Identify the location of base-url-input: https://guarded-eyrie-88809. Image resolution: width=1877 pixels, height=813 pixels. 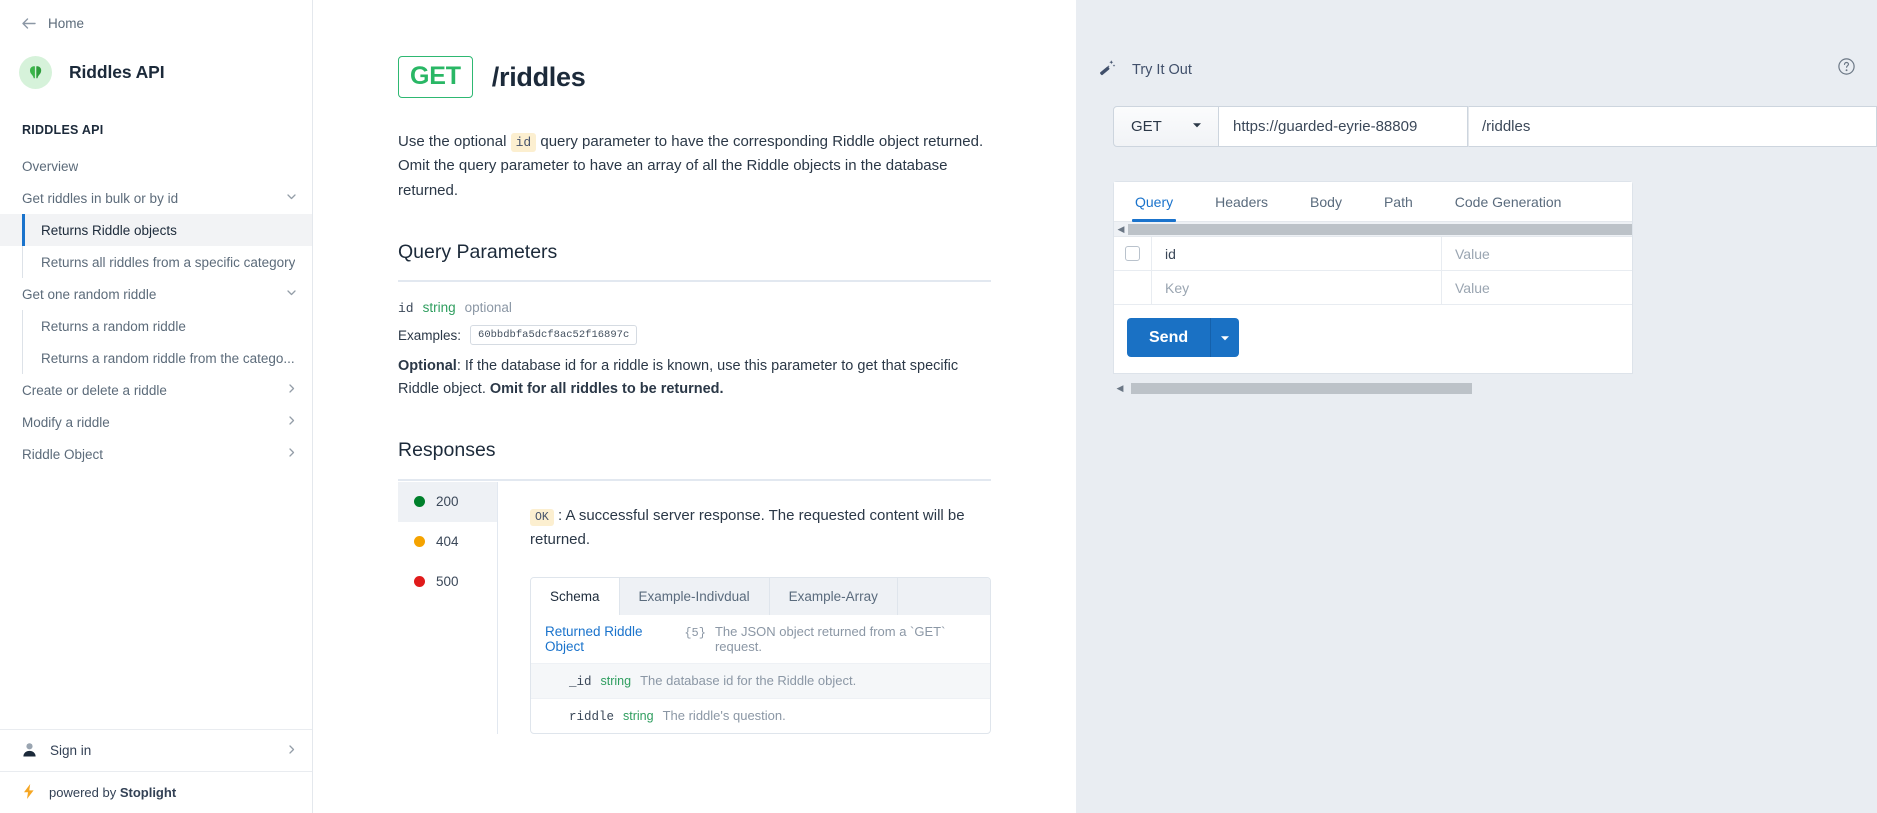
(1343, 126).